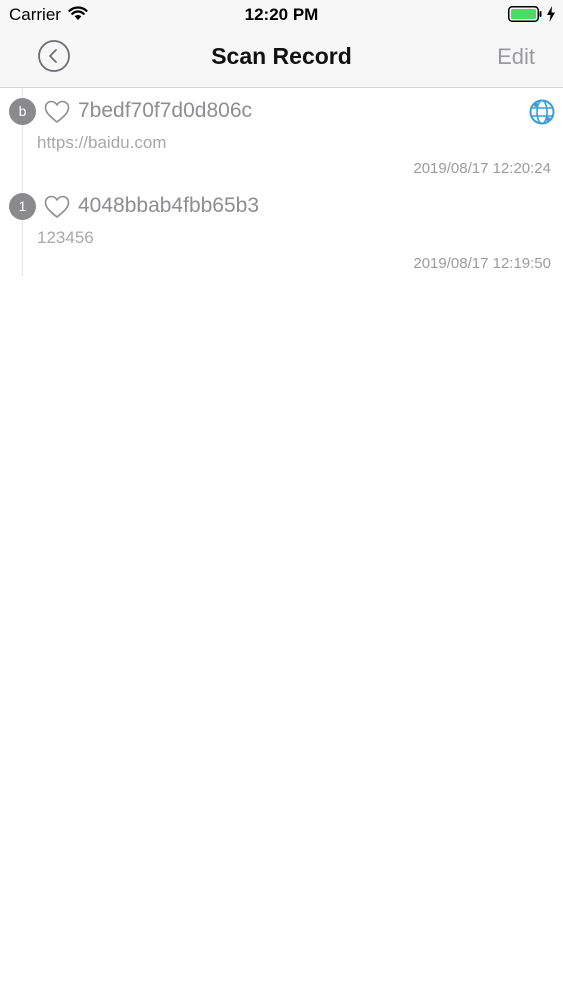 Image resolution: width=563 pixels, height=1000 pixels. I want to click on record-type-badge: b, so click(22, 111).